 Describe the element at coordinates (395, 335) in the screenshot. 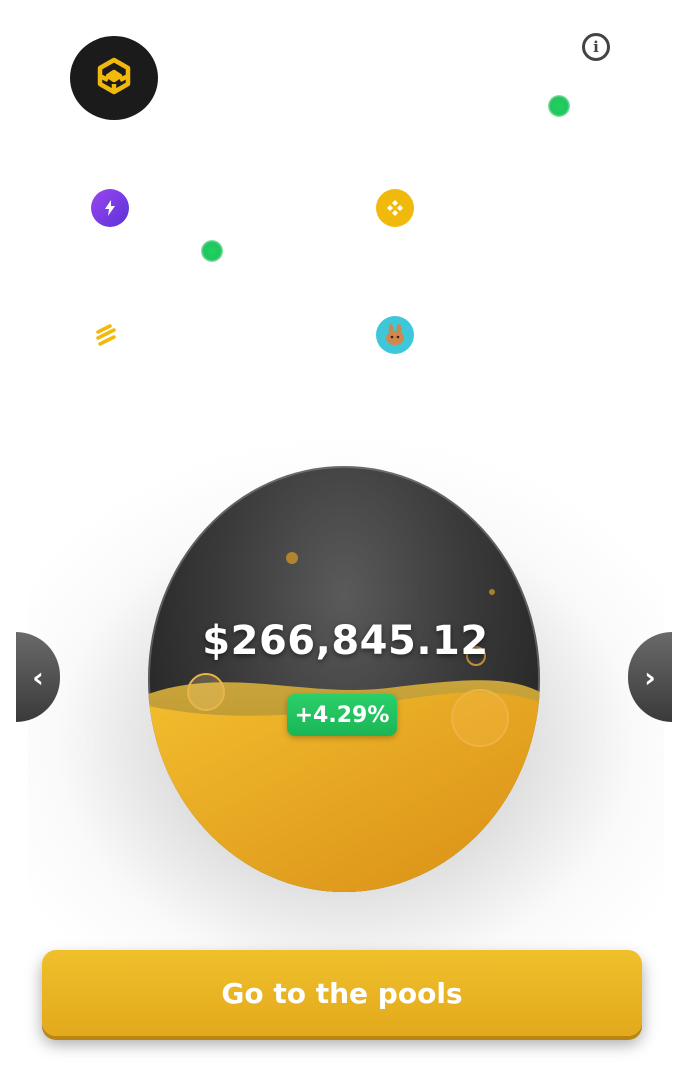

I see `pancakeswap-token-icon` at that location.